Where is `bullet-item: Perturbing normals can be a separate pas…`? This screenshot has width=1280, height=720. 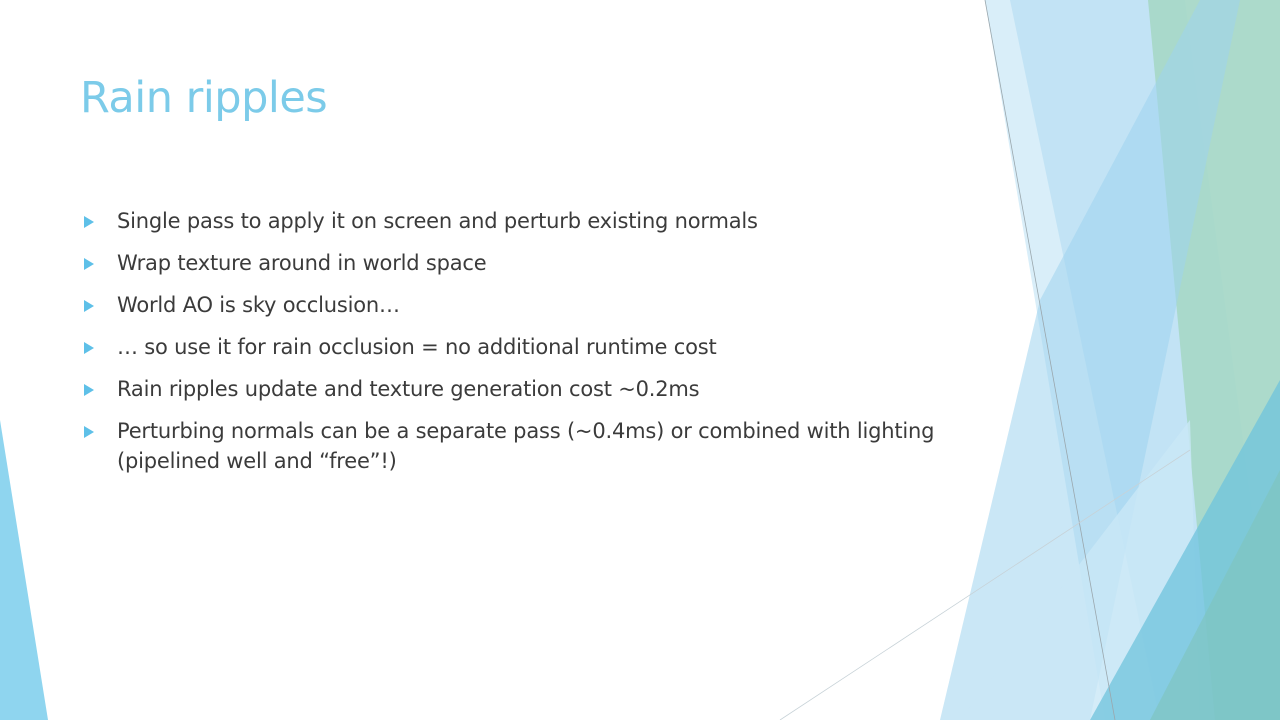
bullet-item: Perturbing normals can be a separate pas… is located at coordinates (530, 446).